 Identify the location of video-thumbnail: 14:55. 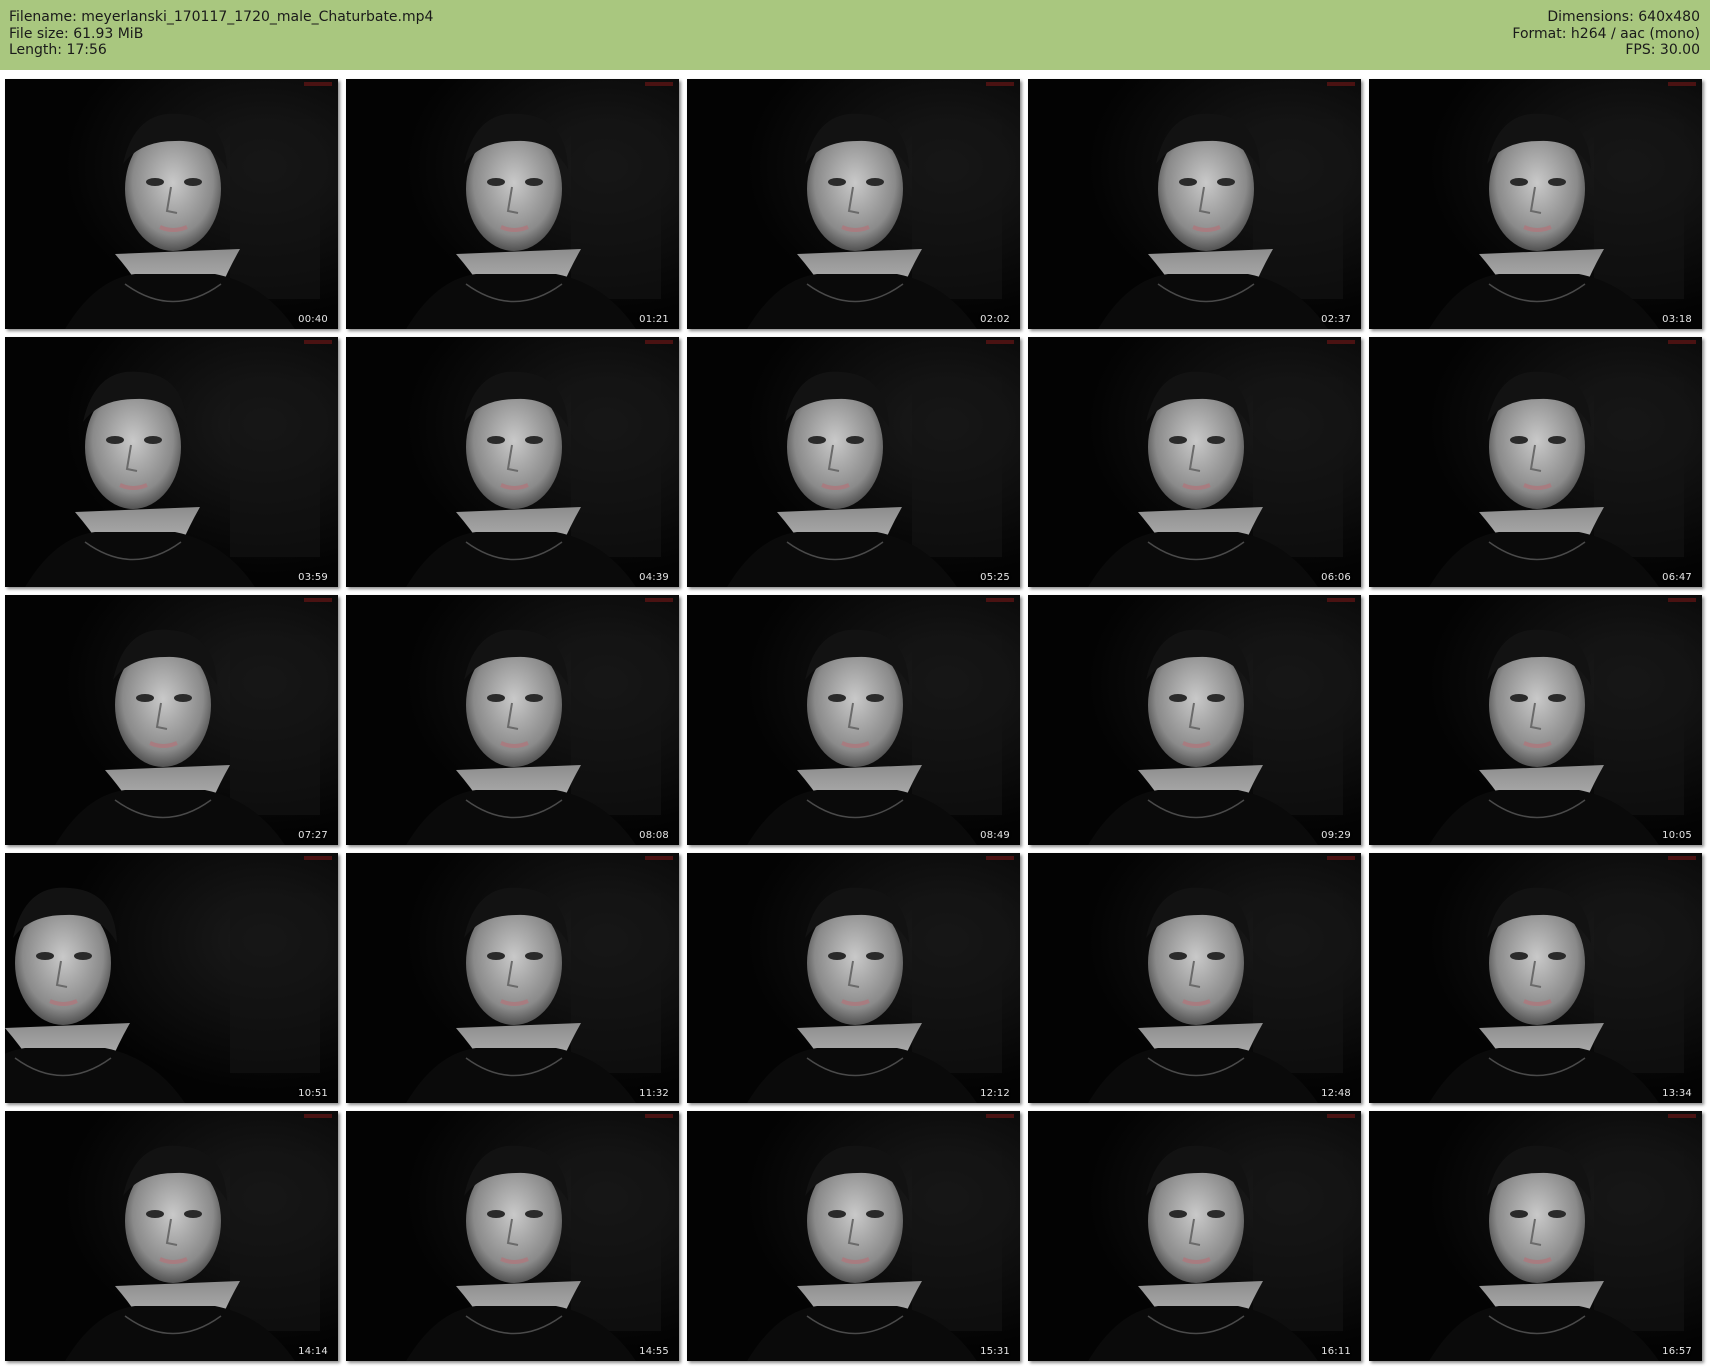
(512, 1236).